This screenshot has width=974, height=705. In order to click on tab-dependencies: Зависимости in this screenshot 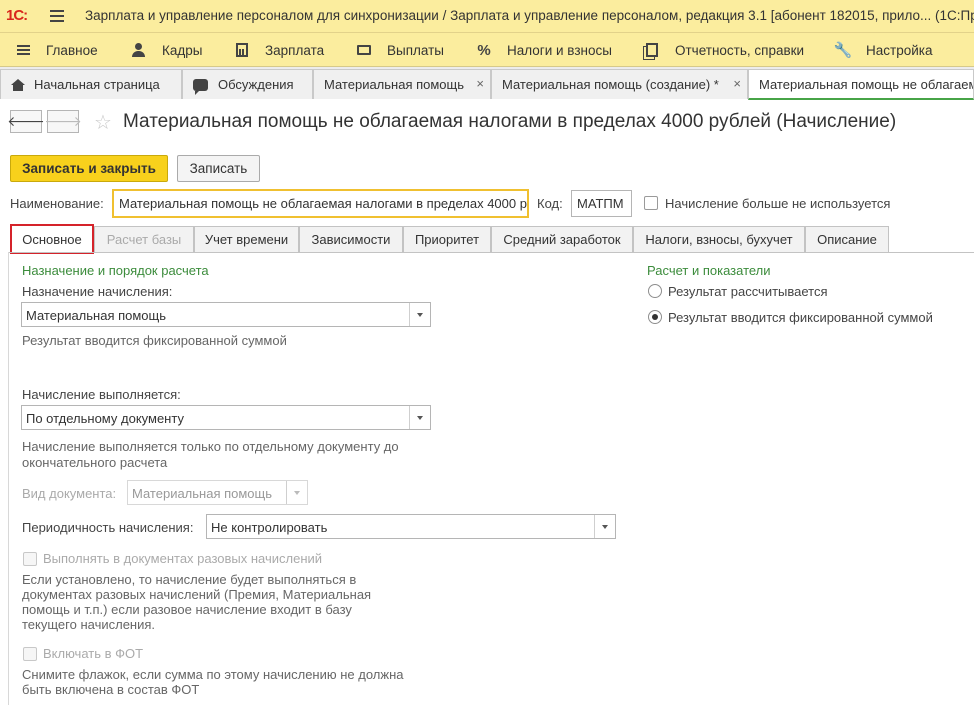, I will do `click(351, 239)`.